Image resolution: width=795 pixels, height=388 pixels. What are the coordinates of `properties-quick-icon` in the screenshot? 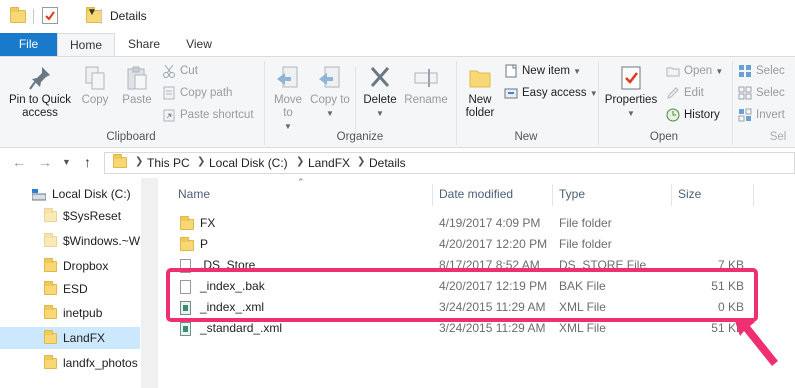 It's located at (50, 15).